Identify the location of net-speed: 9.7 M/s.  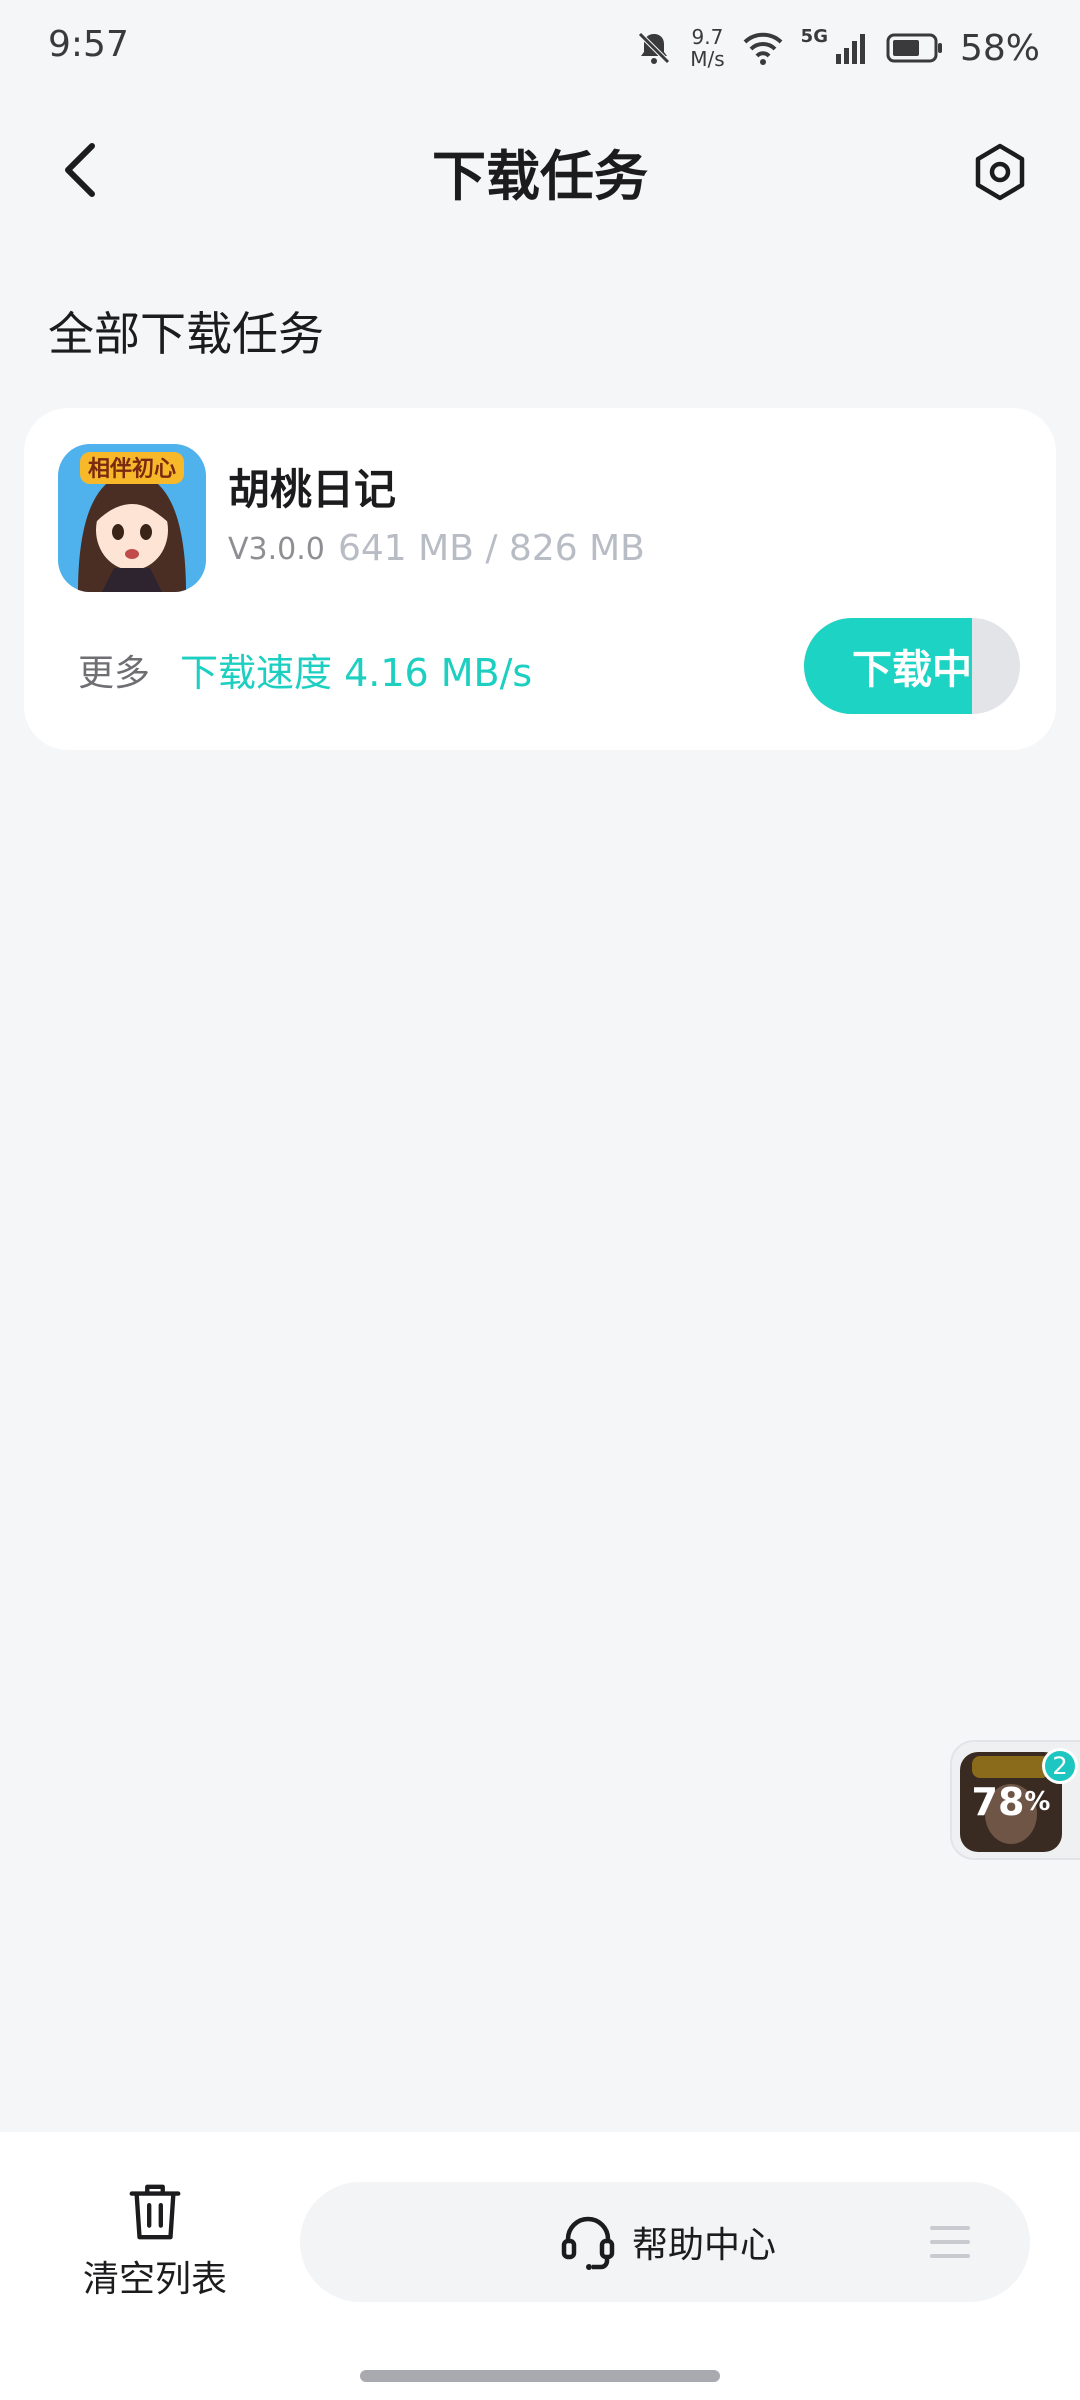
(707, 48).